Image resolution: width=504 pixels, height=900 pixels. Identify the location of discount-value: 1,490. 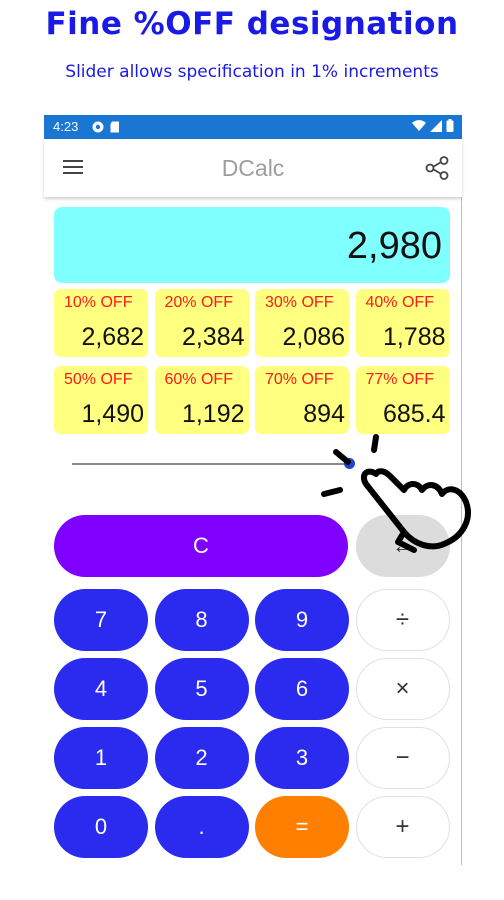
(112, 414).